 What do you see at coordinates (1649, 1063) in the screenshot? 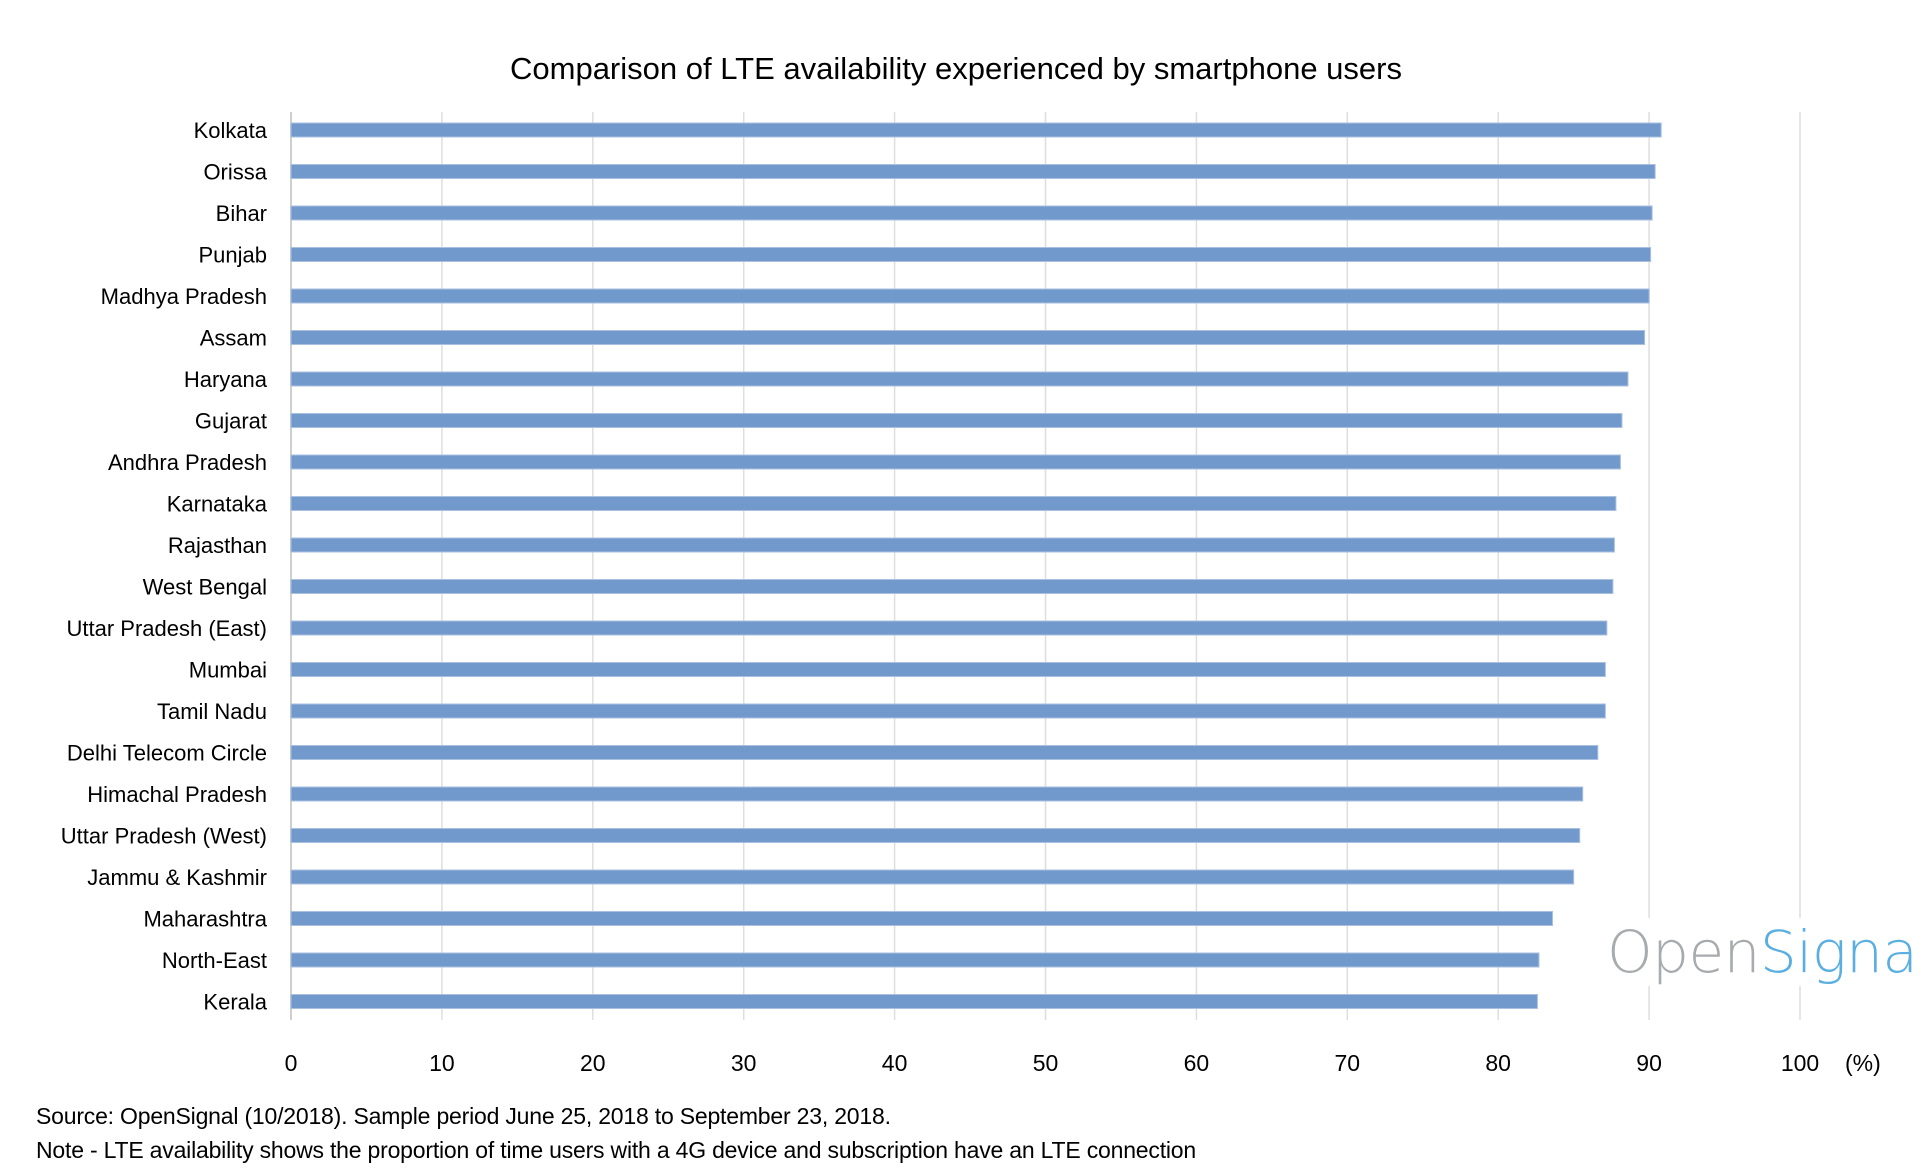
I see `x-tick-label: 90` at bounding box center [1649, 1063].